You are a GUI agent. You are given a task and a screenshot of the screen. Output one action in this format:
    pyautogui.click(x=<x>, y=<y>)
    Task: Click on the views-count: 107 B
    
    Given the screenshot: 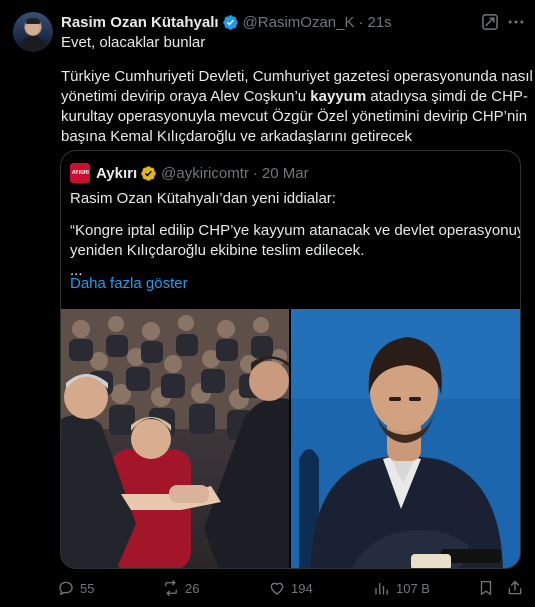 What is the action you would take?
    pyautogui.click(x=413, y=588)
    